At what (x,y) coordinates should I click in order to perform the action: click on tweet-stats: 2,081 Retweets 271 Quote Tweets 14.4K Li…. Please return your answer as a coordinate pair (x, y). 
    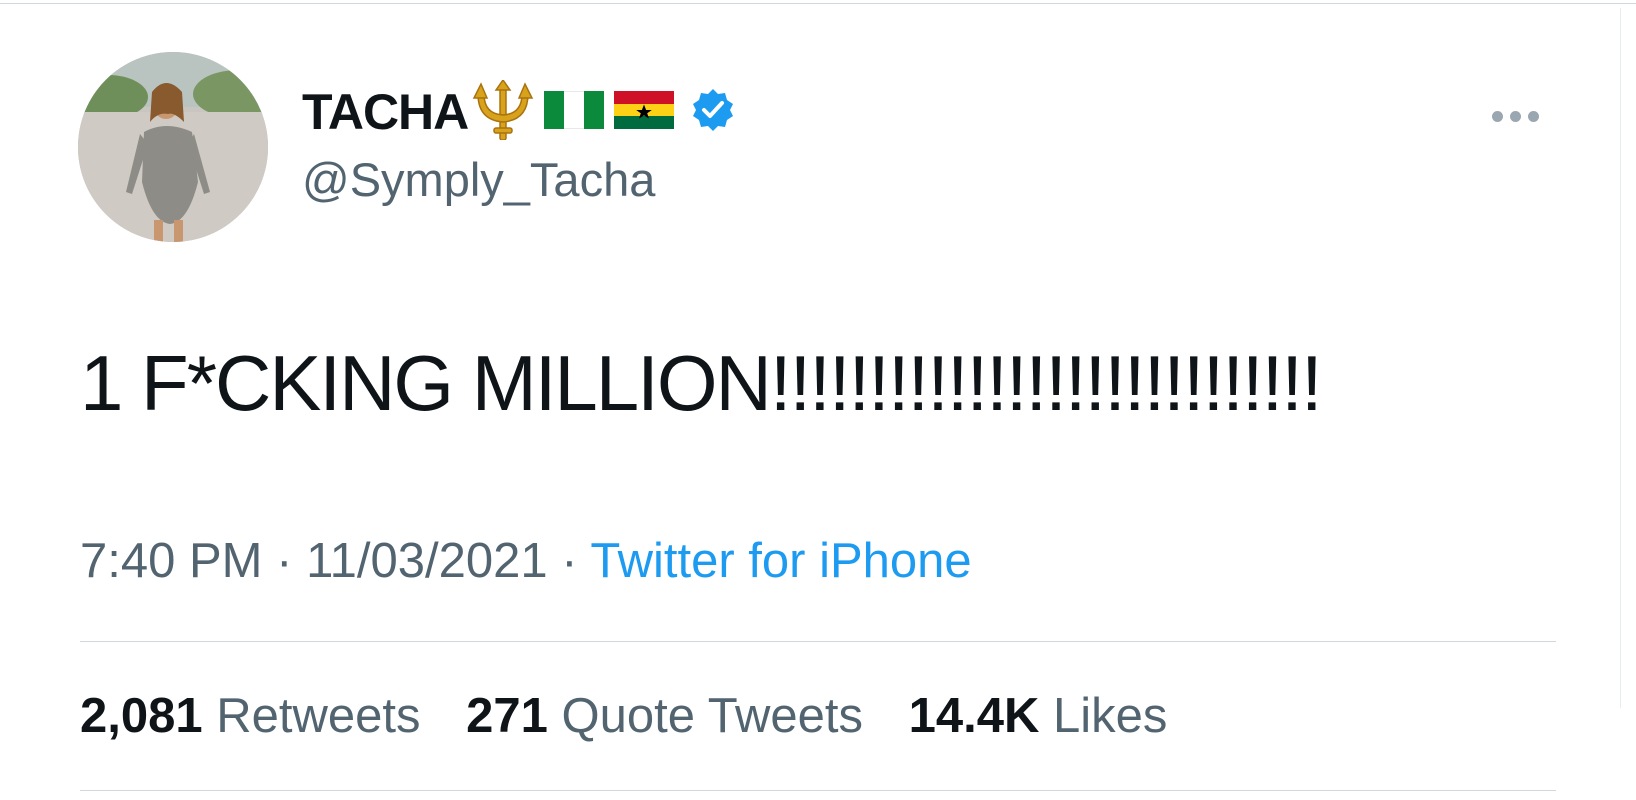
    Looking at the image, I should click on (639, 716).